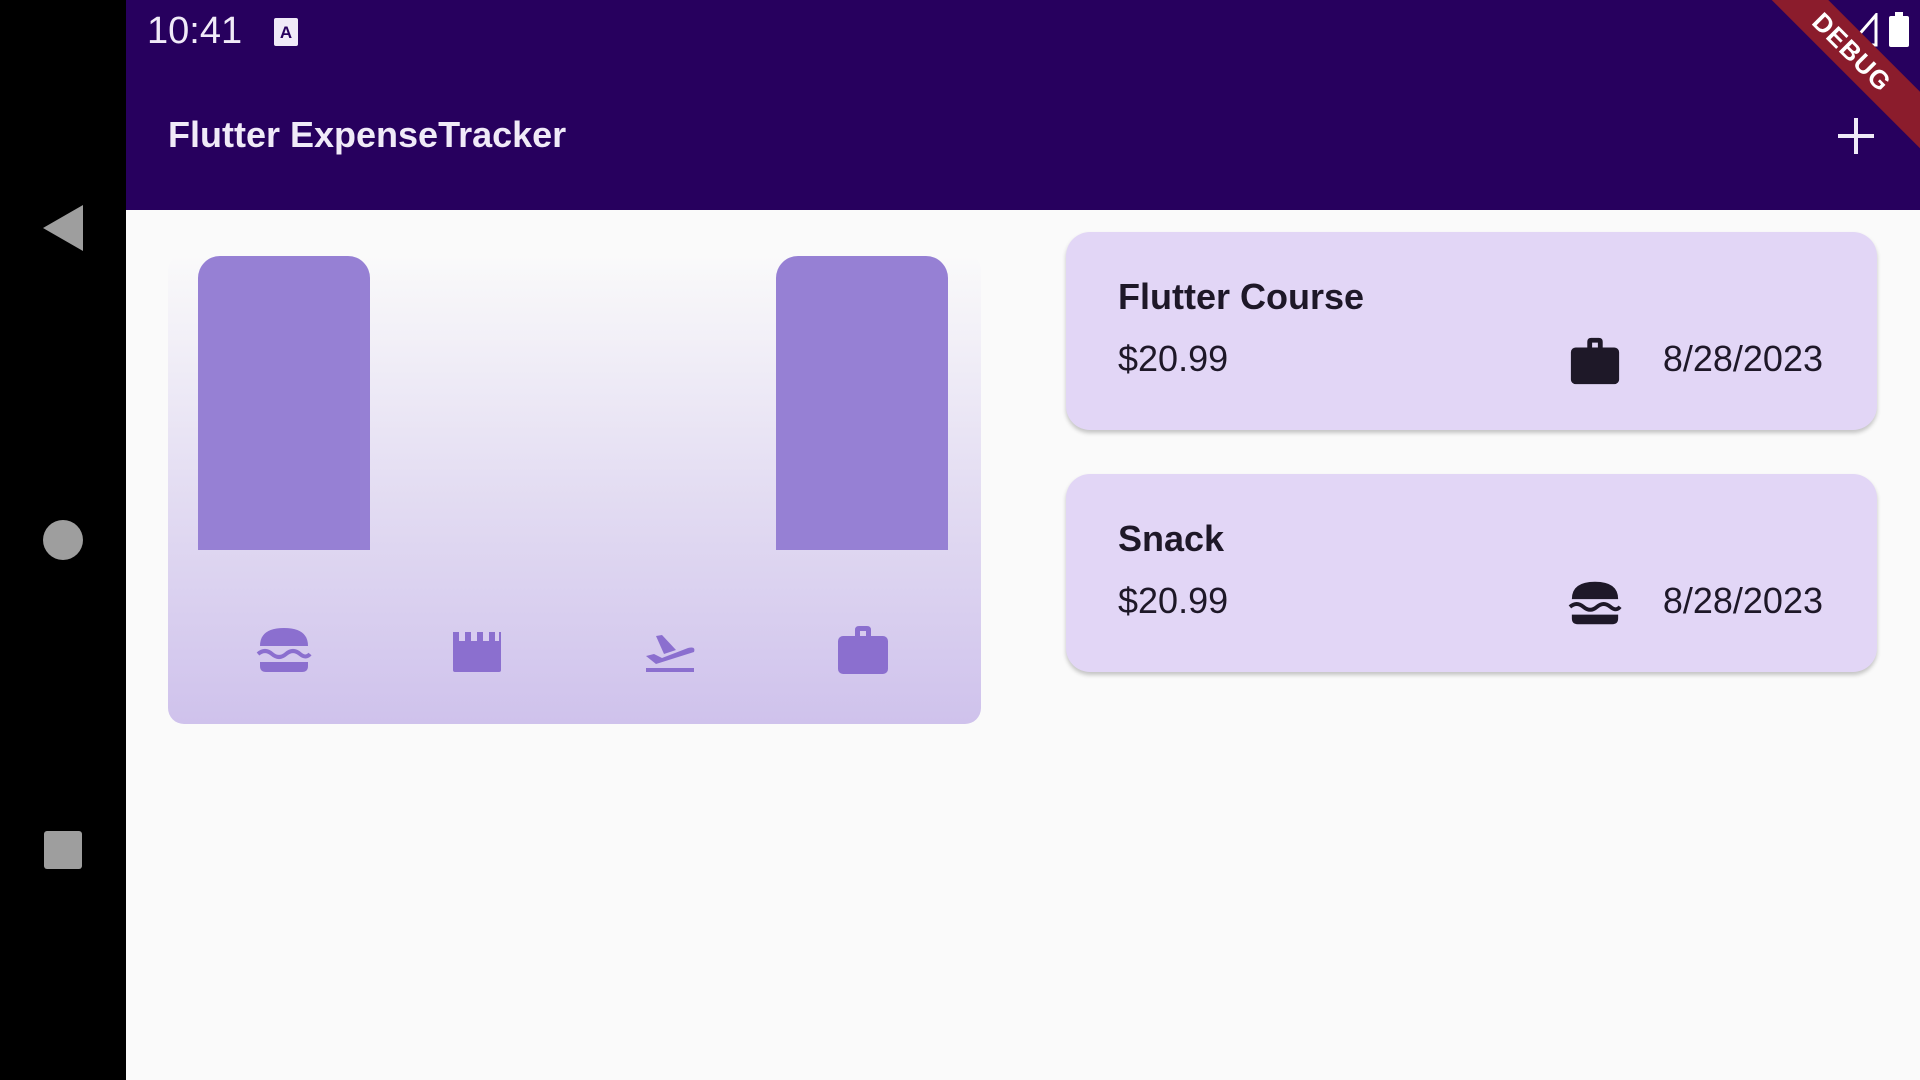 The width and height of the screenshot is (1920, 1080). Describe the element at coordinates (1241, 296) in the screenshot. I see `expense-title: Flutter Course` at that location.